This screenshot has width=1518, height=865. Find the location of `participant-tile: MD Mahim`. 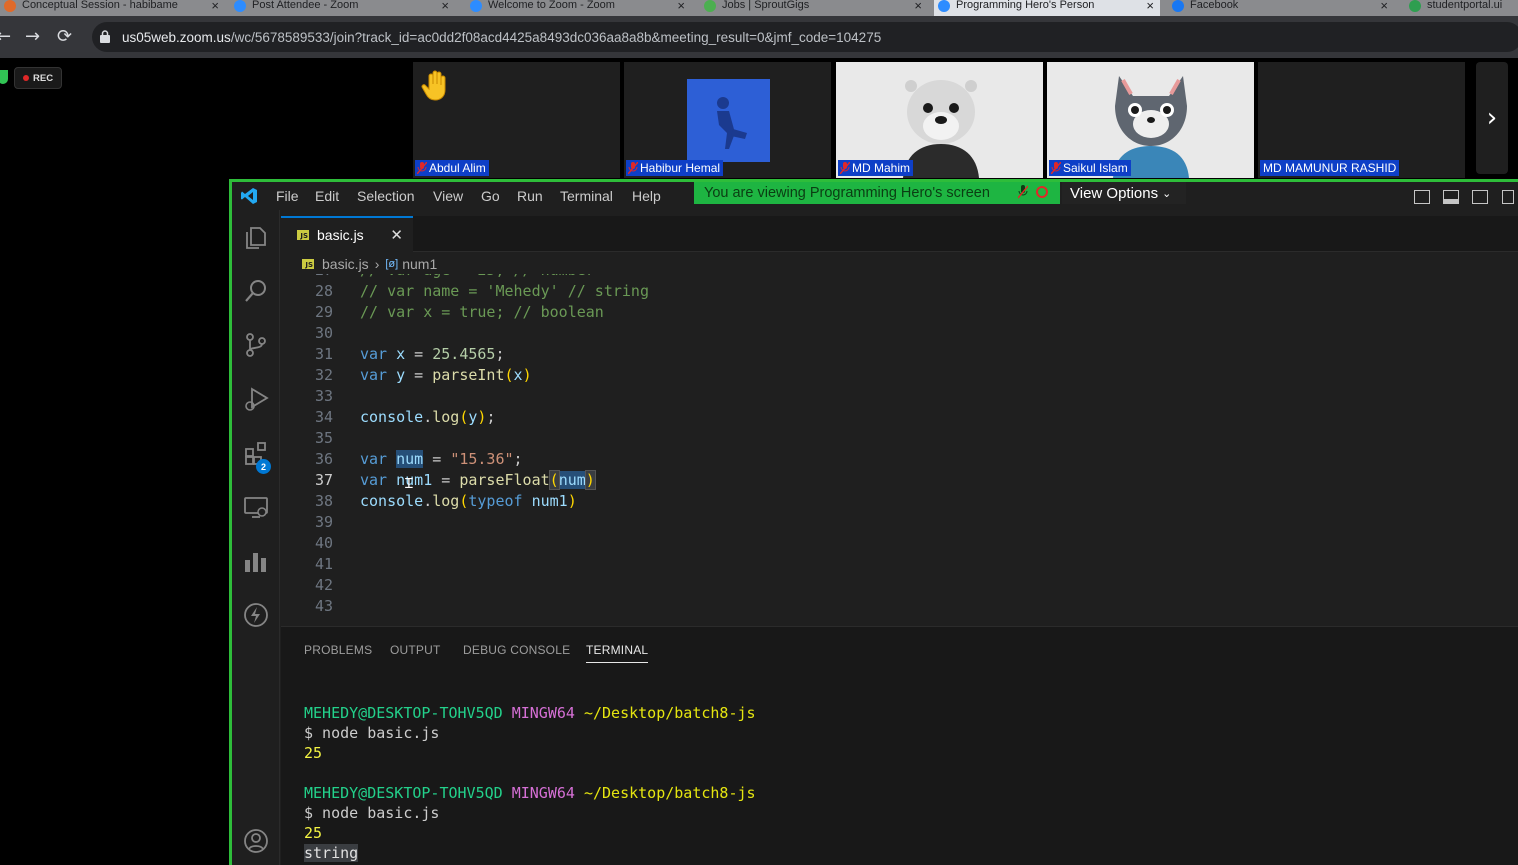

participant-tile: MD Mahim is located at coordinates (939, 120).